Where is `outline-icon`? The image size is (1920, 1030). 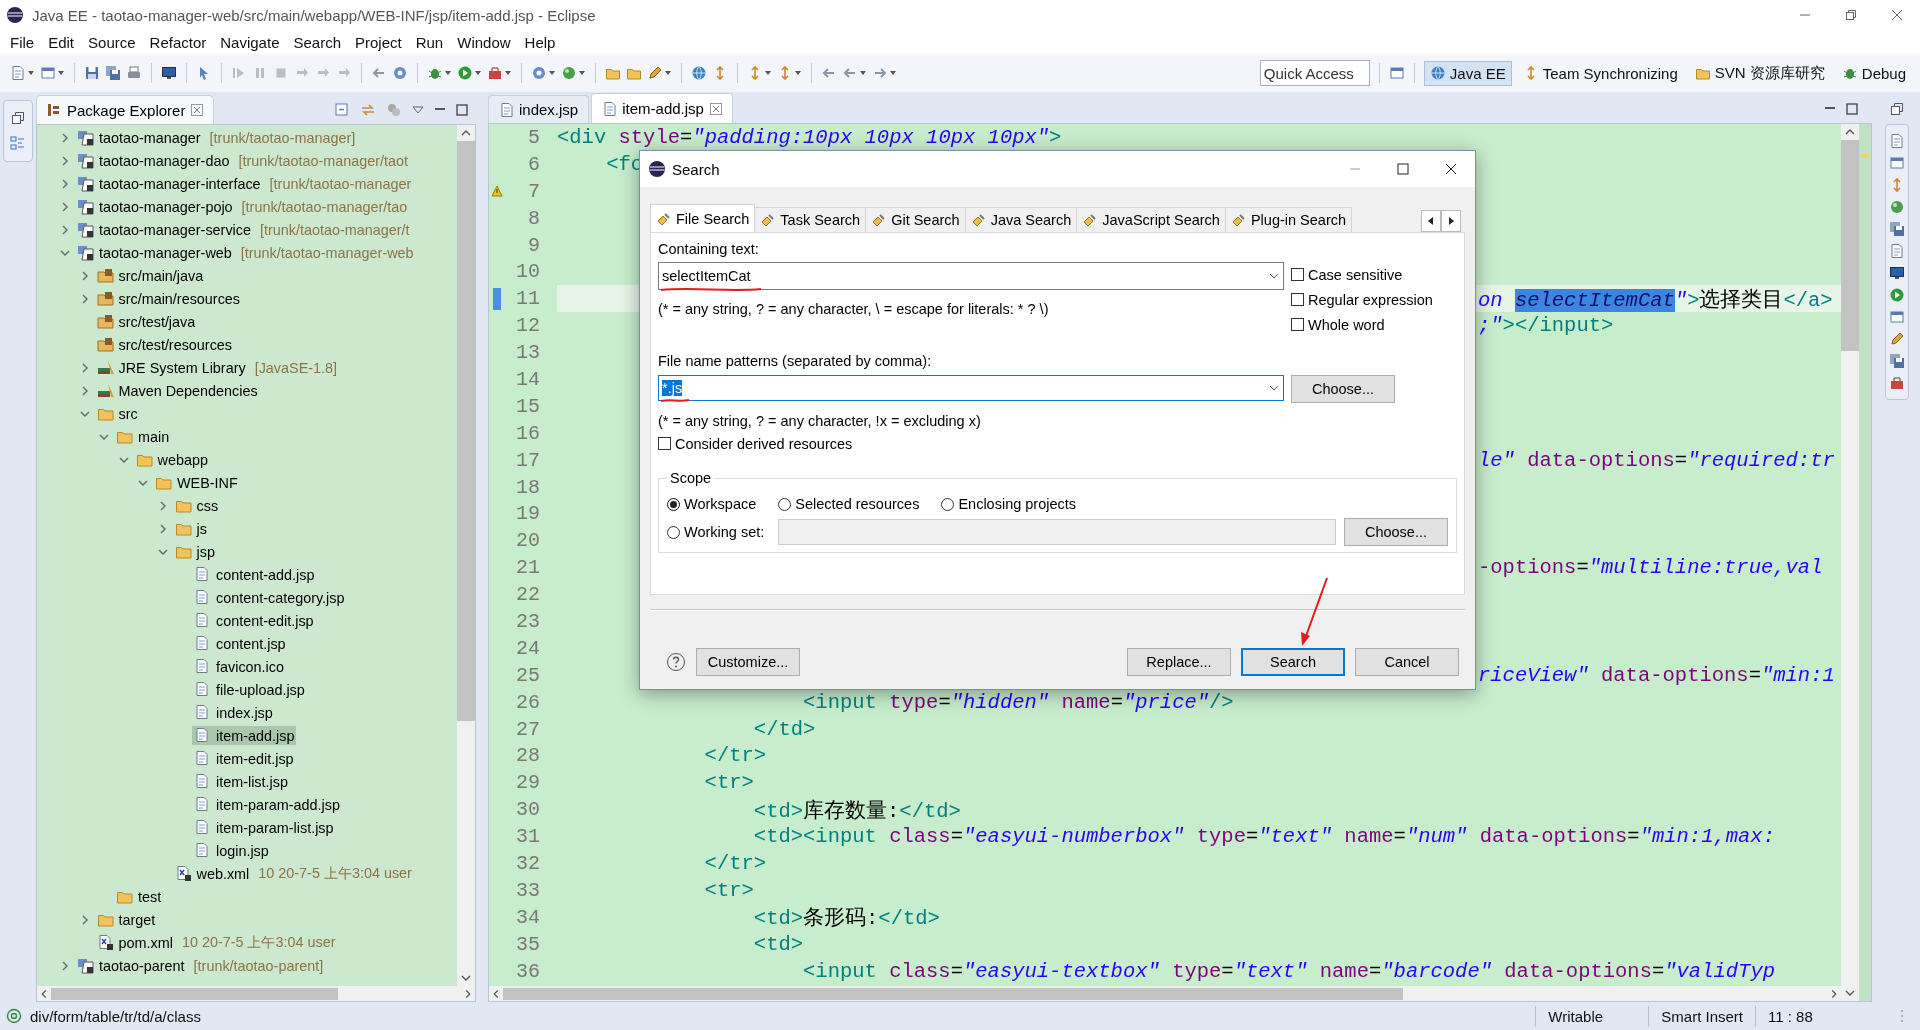
outline-icon is located at coordinates (18, 143).